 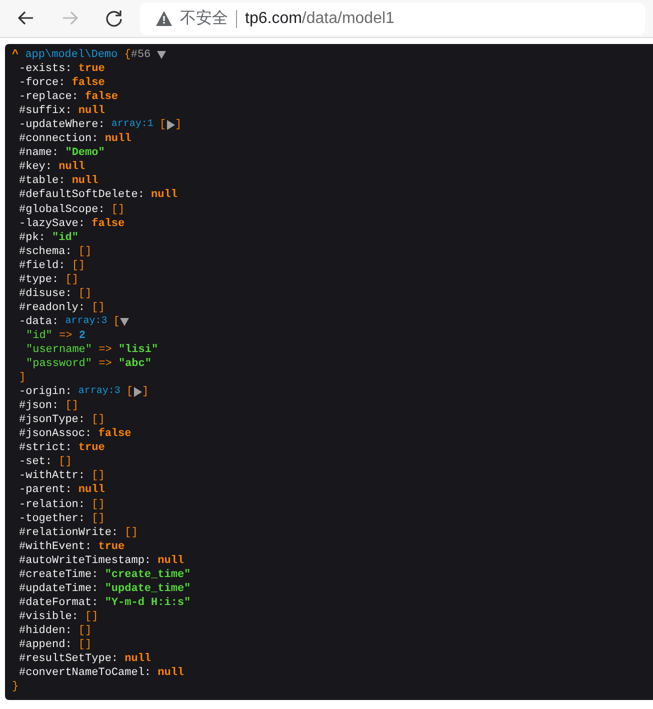 What do you see at coordinates (59, 139) in the screenshot?
I see `property-name: #connection:` at bounding box center [59, 139].